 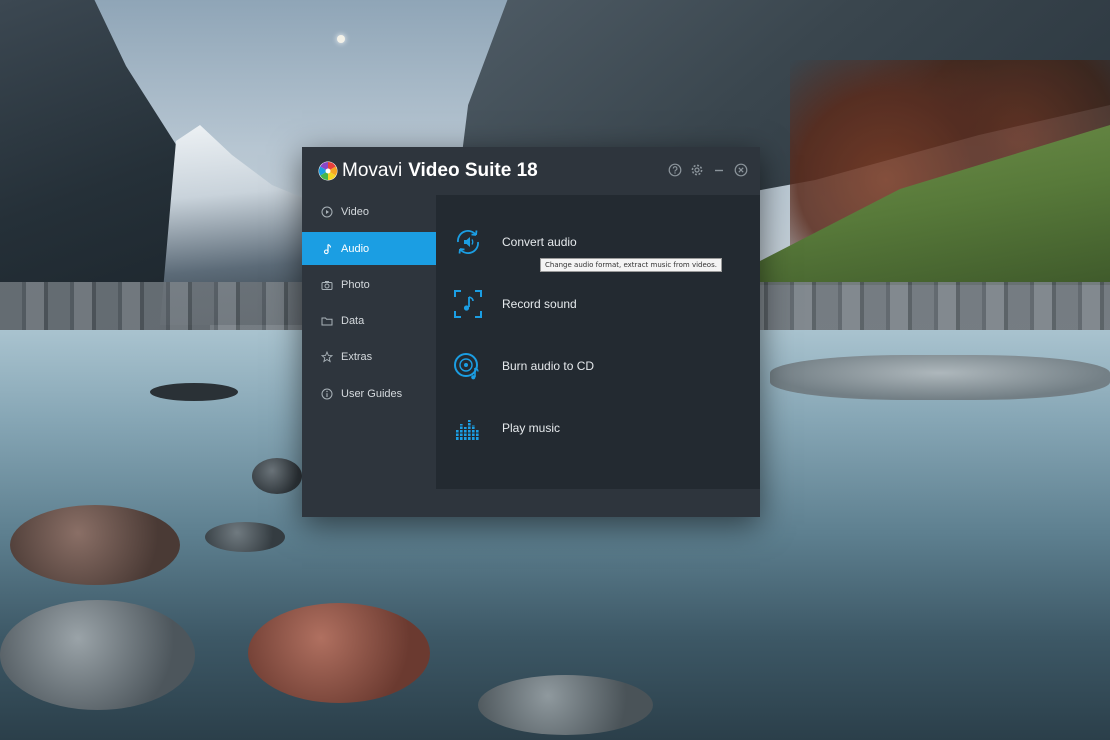 I want to click on sidebar-item-label: Audio, so click(x=355, y=248).